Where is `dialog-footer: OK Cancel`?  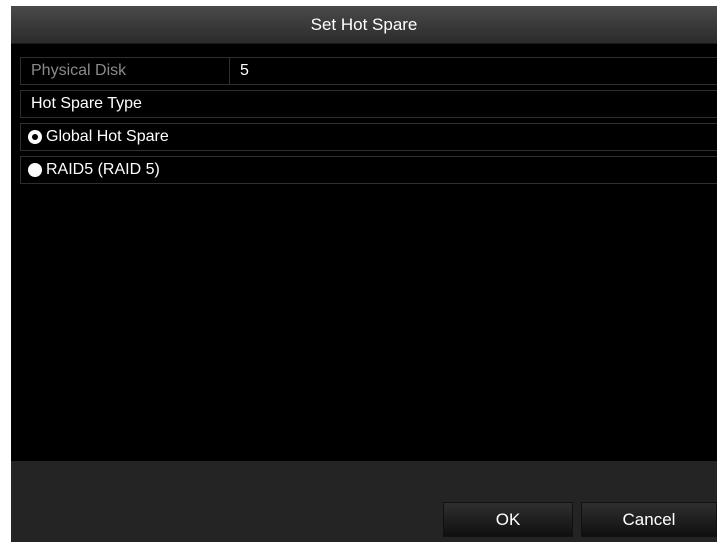 dialog-footer: OK Cancel is located at coordinates (364, 501).